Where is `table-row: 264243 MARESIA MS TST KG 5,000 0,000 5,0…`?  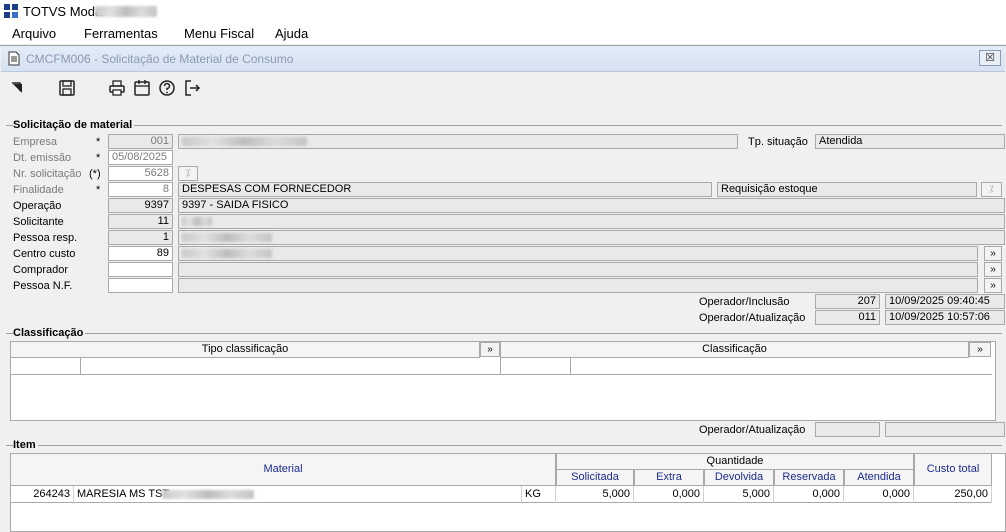
table-row: 264243 MARESIA MS TST KG 5,000 0,000 5,0… is located at coordinates (501, 494).